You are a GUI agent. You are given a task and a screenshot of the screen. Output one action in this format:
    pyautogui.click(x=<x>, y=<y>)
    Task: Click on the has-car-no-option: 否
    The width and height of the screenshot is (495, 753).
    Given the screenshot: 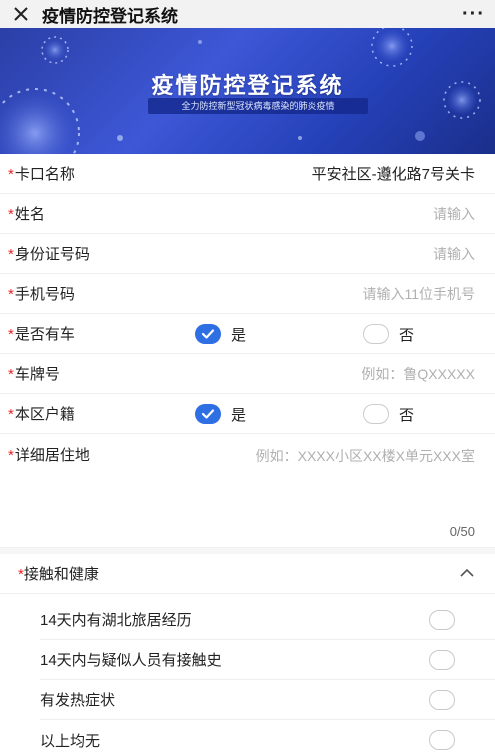 What is the action you would take?
    pyautogui.click(x=388, y=334)
    